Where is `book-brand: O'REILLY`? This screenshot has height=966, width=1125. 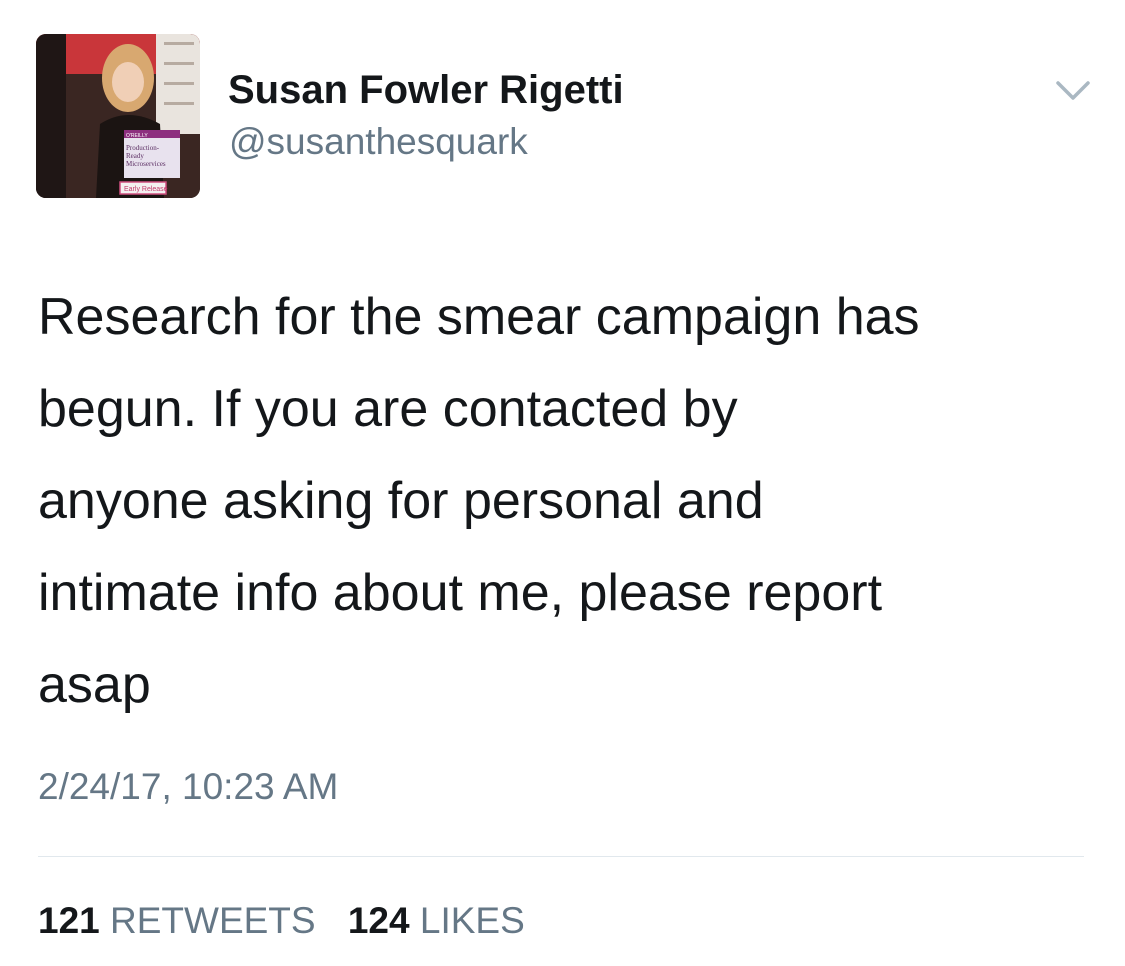 book-brand: O'REILLY is located at coordinates (137, 136).